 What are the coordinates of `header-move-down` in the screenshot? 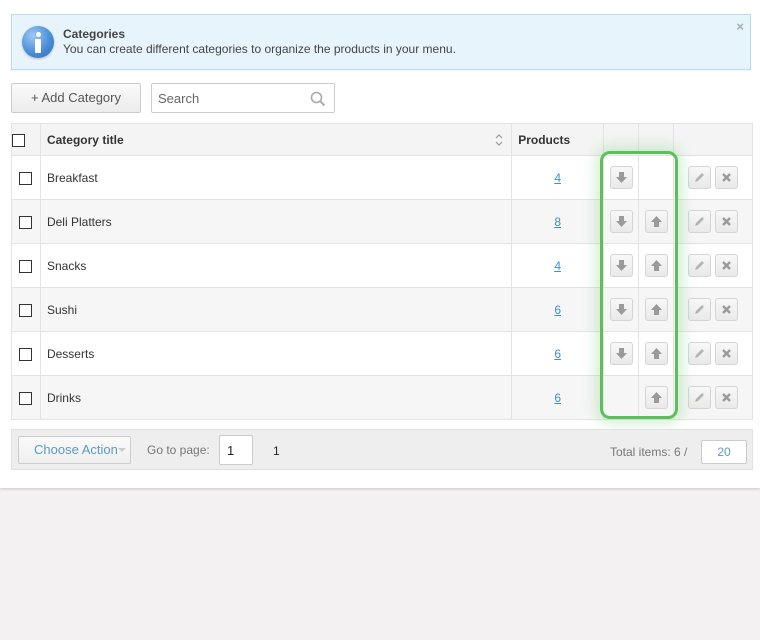 It's located at (621, 139).